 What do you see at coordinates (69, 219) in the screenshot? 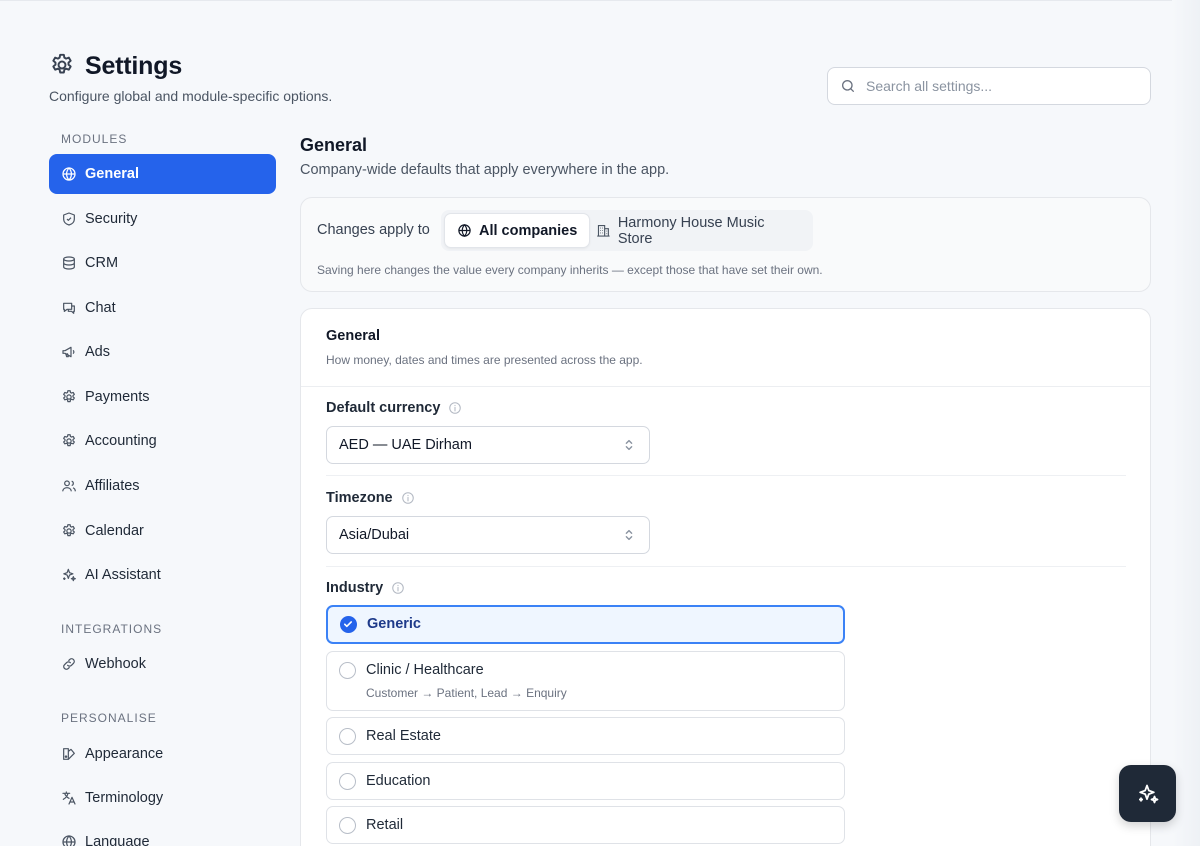
I see `shield-icon` at bounding box center [69, 219].